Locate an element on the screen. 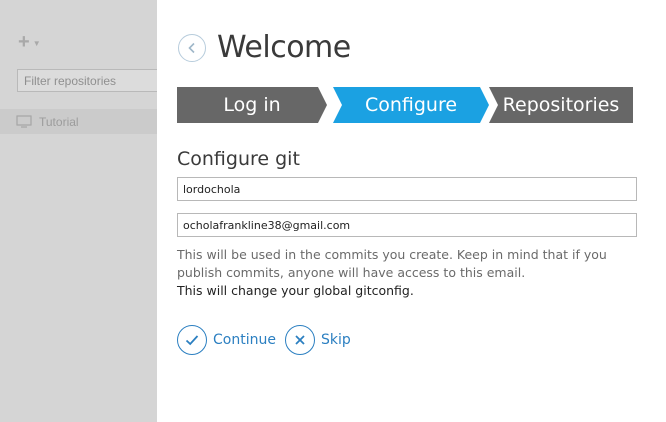 This screenshot has height=422, width=666. skip-label: Skip is located at coordinates (335, 340).